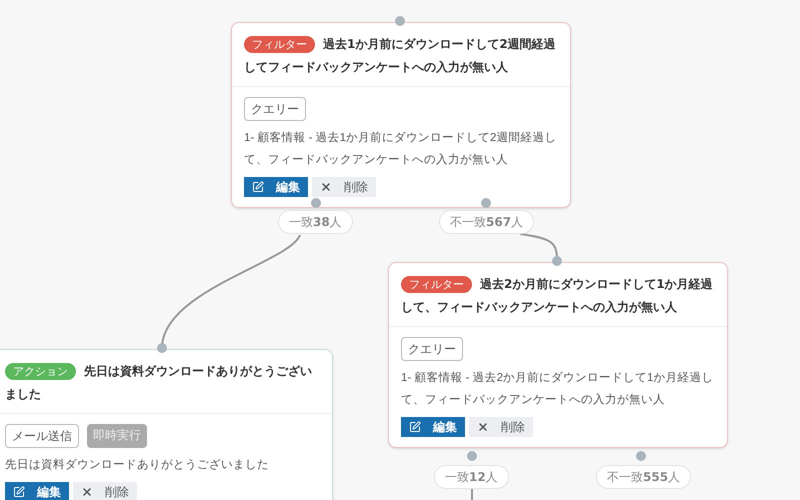 Image resolution: width=800 pixels, height=500 pixels. I want to click on branch-count: 一致38人, so click(315, 222).